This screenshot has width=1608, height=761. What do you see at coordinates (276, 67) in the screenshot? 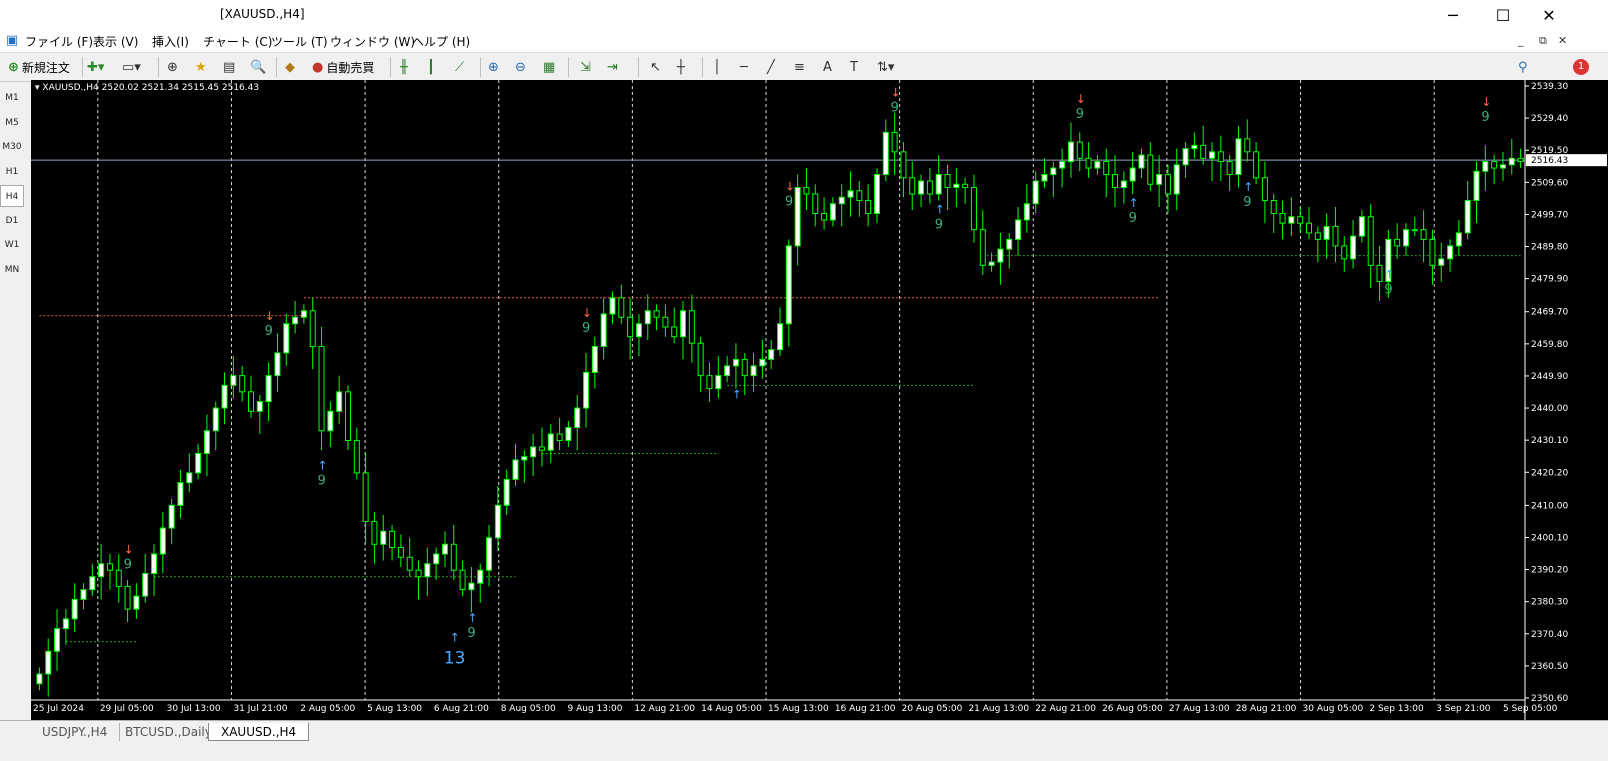
I see `toolbar-separator` at bounding box center [276, 67].